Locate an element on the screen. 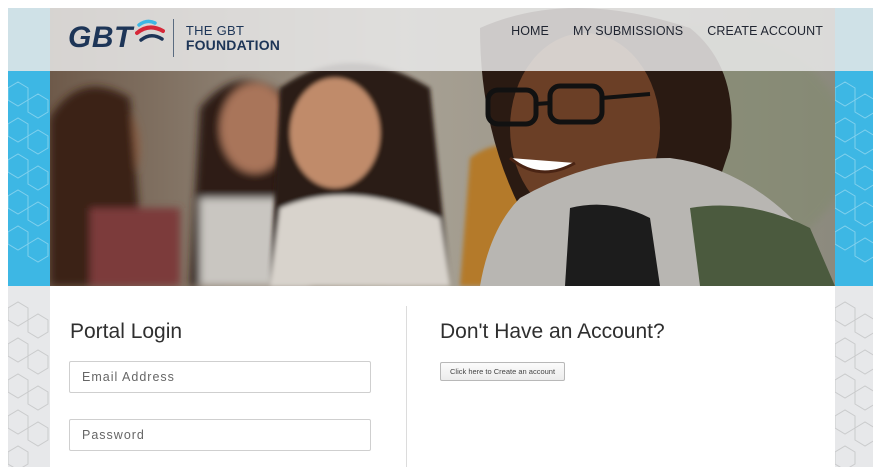  logo-text: THE GBT FOUNDATION is located at coordinates (233, 38).